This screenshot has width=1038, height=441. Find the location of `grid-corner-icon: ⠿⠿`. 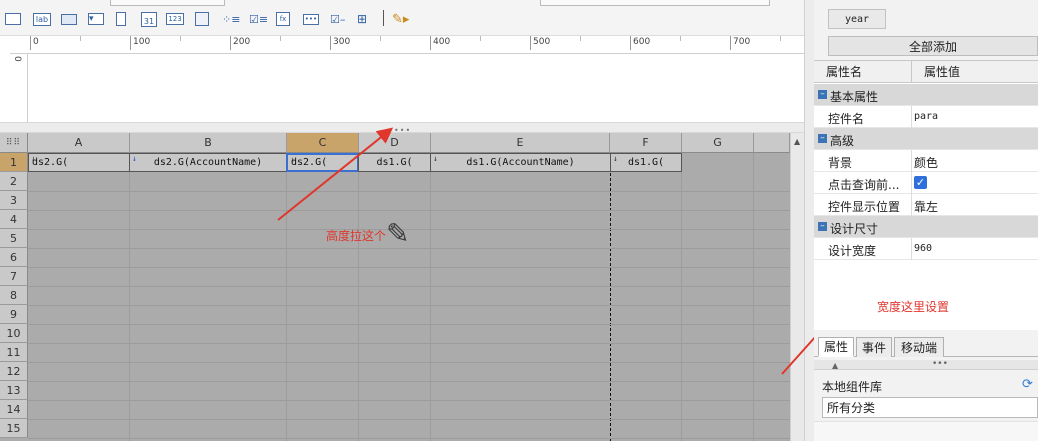

grid-corner-icon: ⠿⠿ is located at coordinates (14, 143).